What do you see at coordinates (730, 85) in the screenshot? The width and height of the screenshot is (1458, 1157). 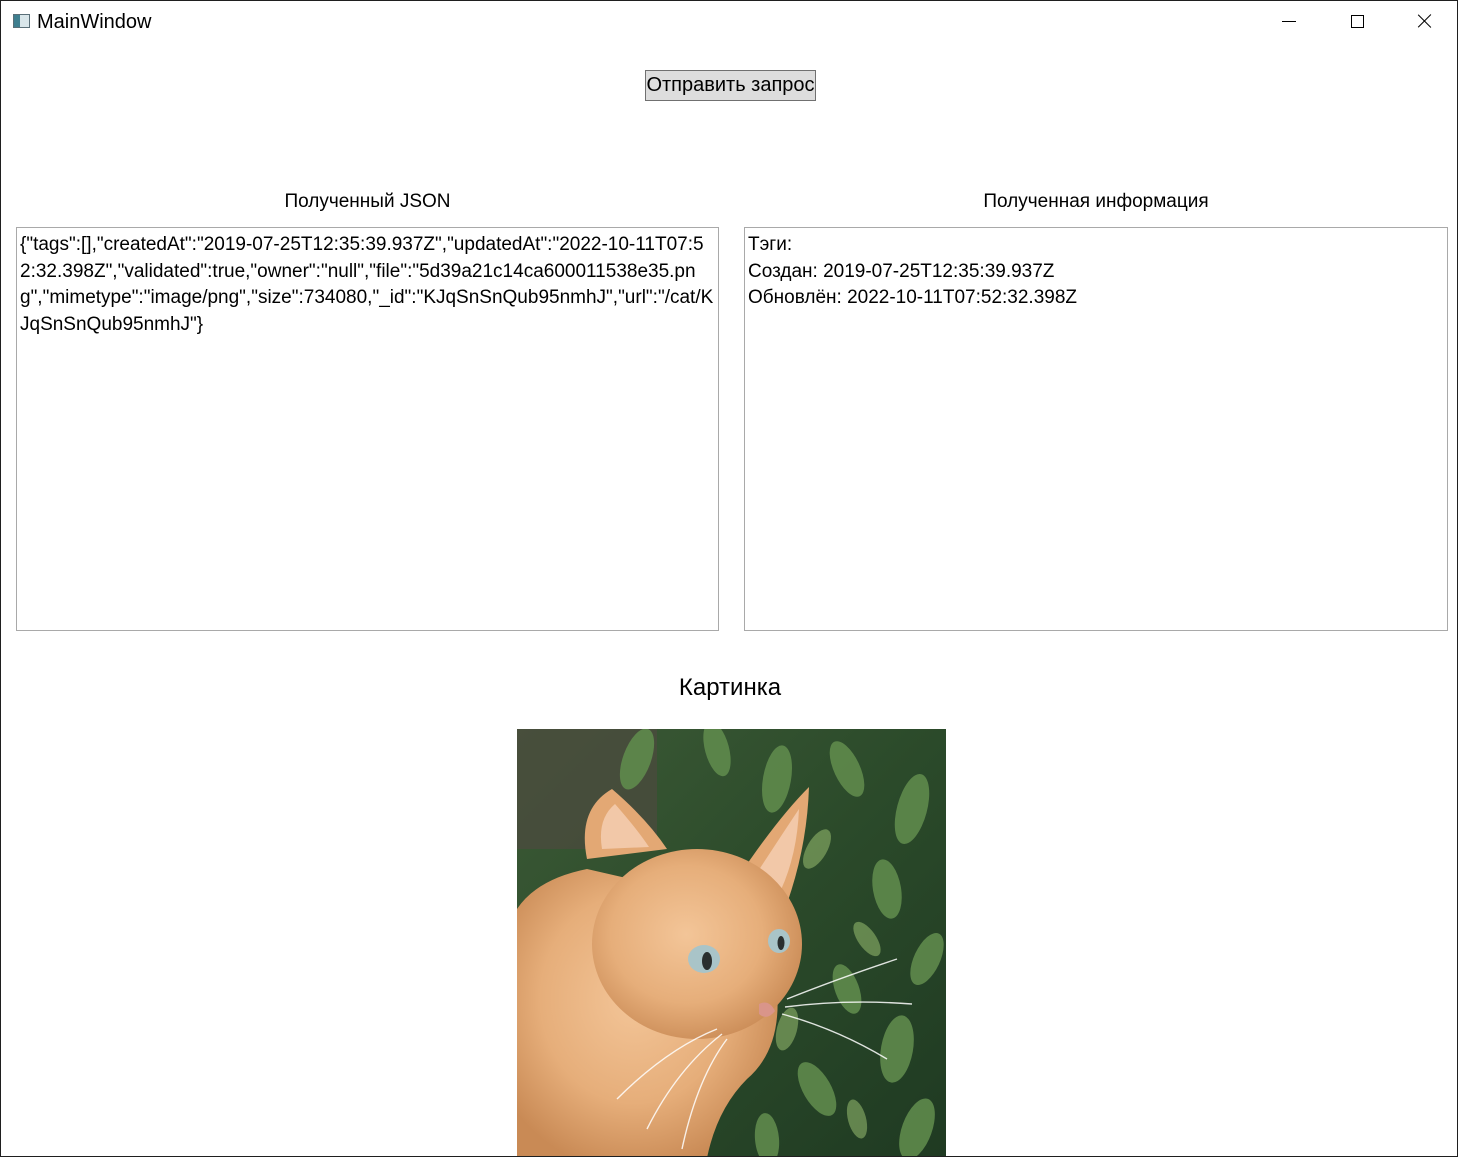 I see `send-request-button: Отправить запрос` at bounding box center [730, 85].